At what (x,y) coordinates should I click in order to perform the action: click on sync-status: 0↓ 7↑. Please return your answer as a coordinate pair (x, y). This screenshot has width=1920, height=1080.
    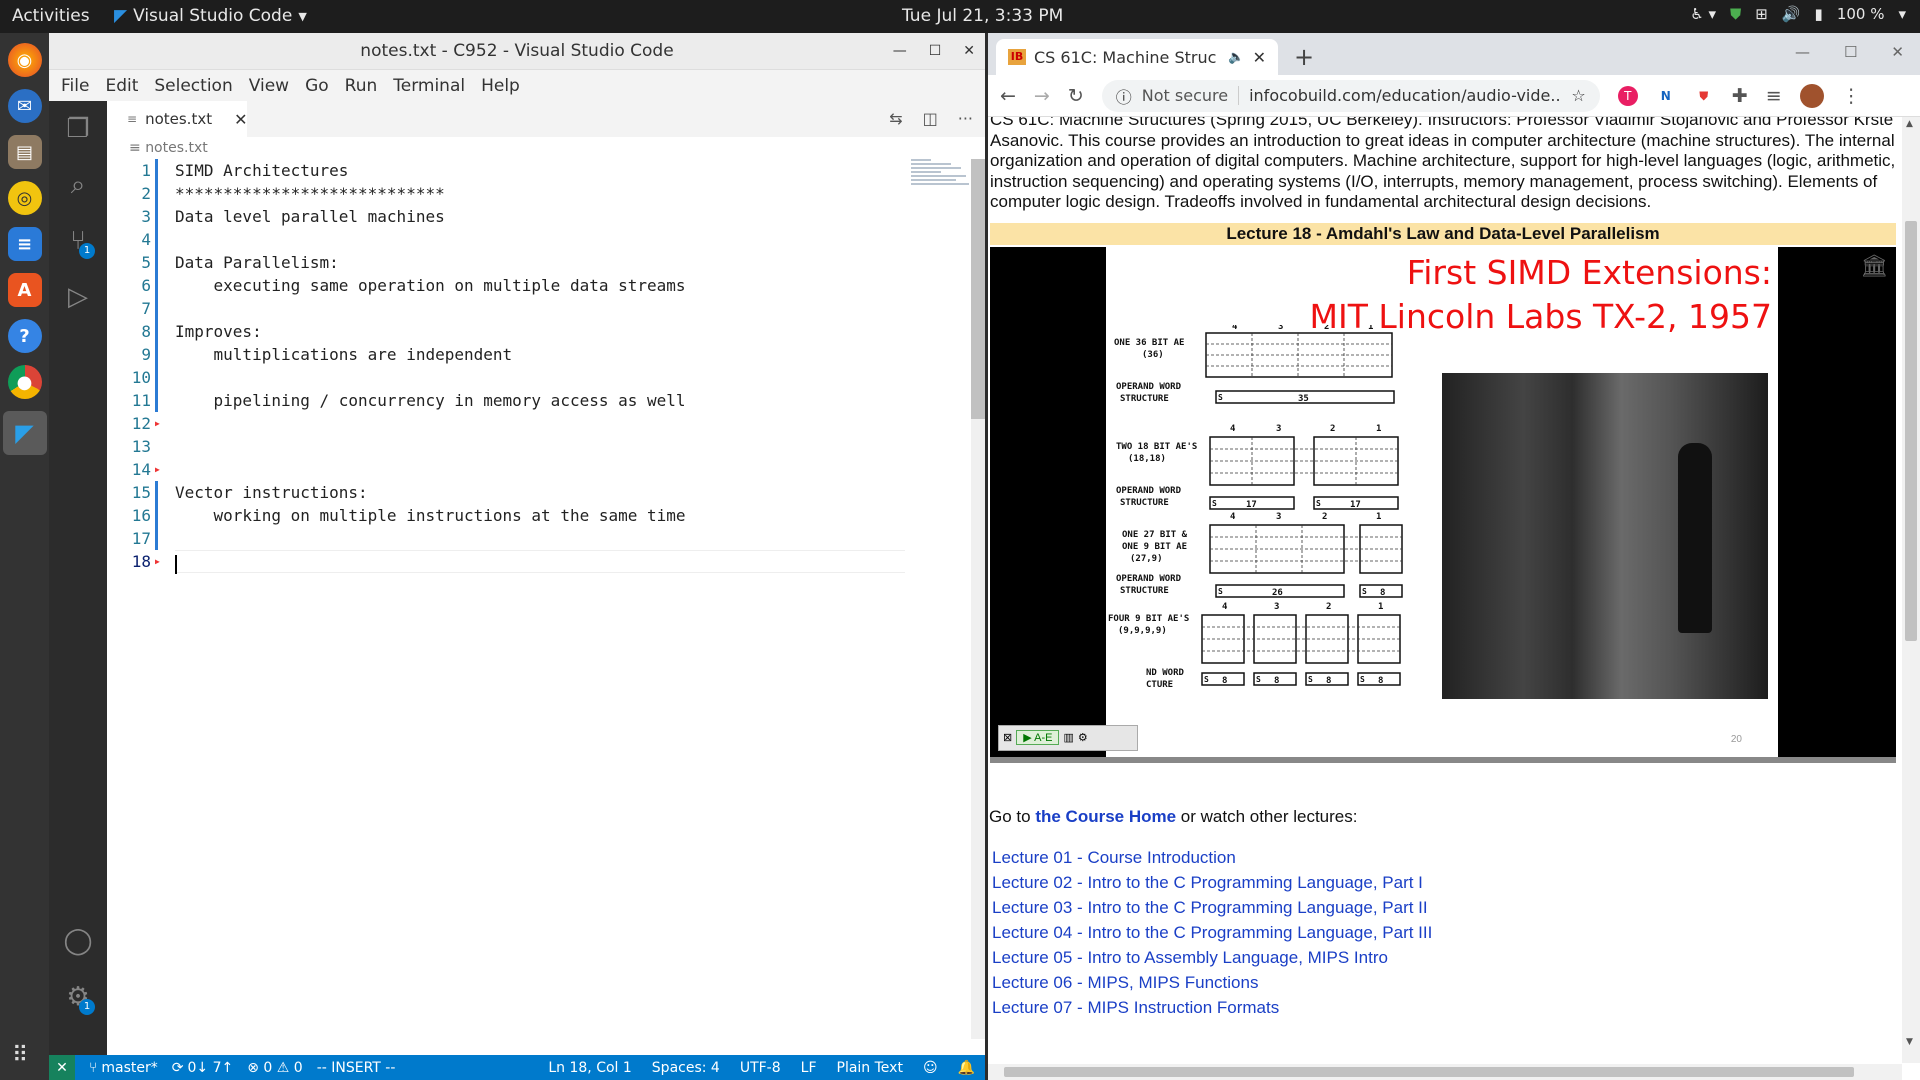
    Looking at the image, I should click on (211, 1068).